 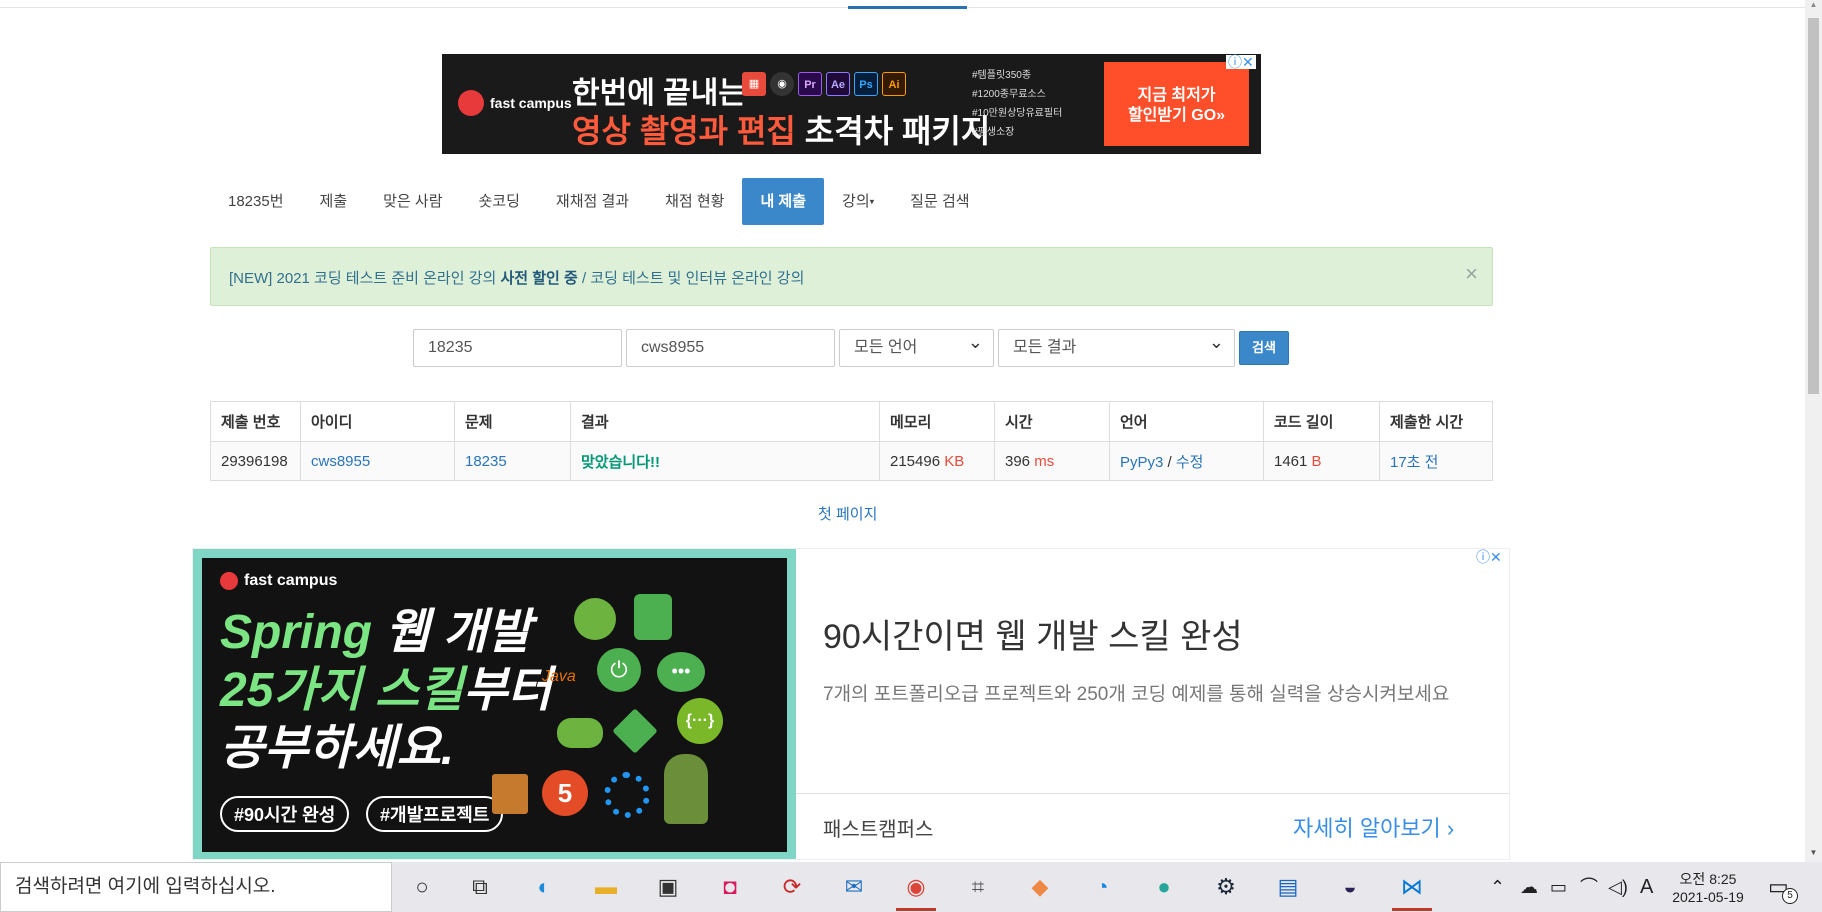 I want to click on mail-icon: ✉, so click(x=854, y=887).